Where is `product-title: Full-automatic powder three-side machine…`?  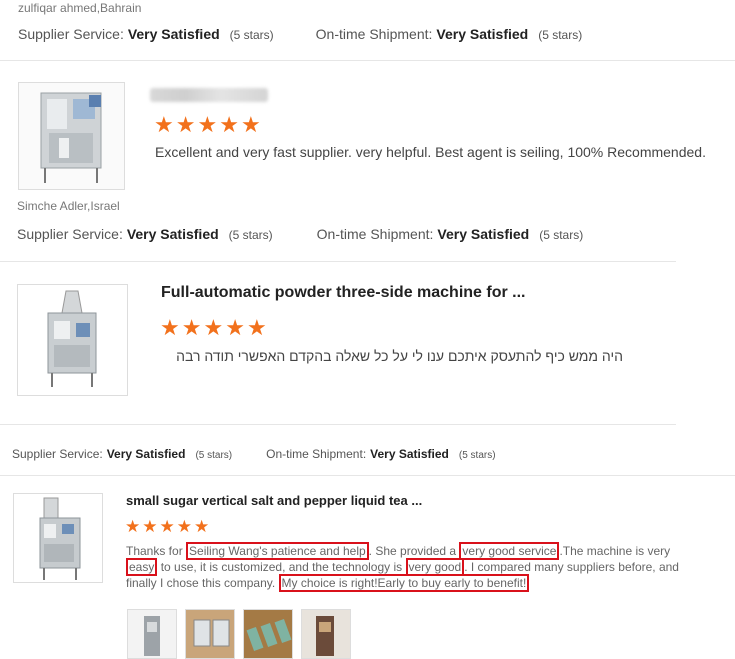
product-title: Full-automatic powder three-side machine… is located at coordinates (343, 293).